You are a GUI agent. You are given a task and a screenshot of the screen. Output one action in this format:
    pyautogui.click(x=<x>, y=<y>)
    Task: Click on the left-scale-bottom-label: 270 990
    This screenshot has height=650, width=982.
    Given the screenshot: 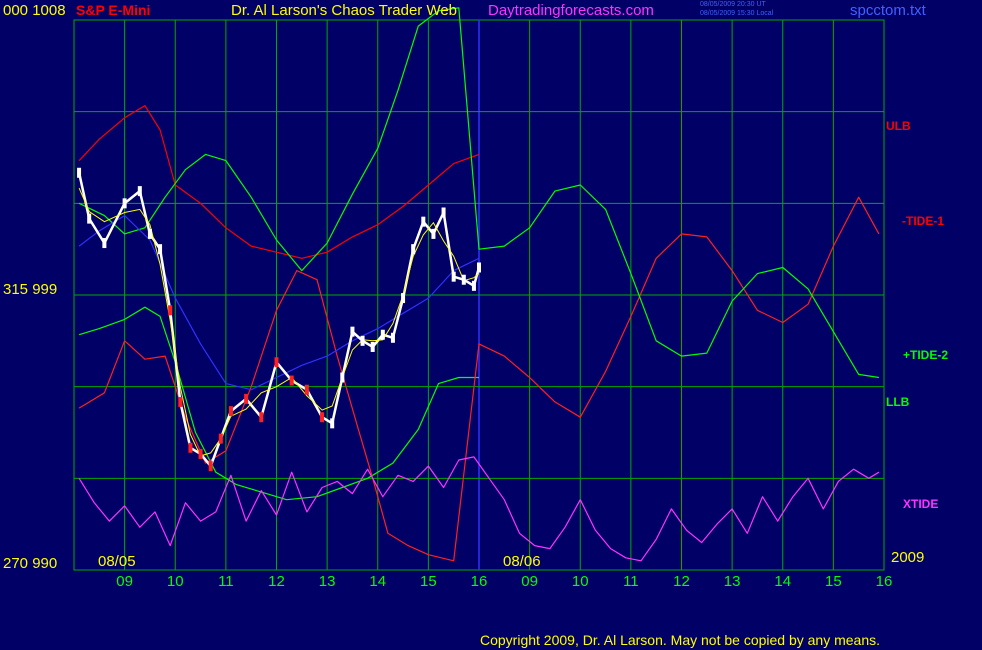 What is the action you would take?
    pyautogui.click(x=30, y=563)
    